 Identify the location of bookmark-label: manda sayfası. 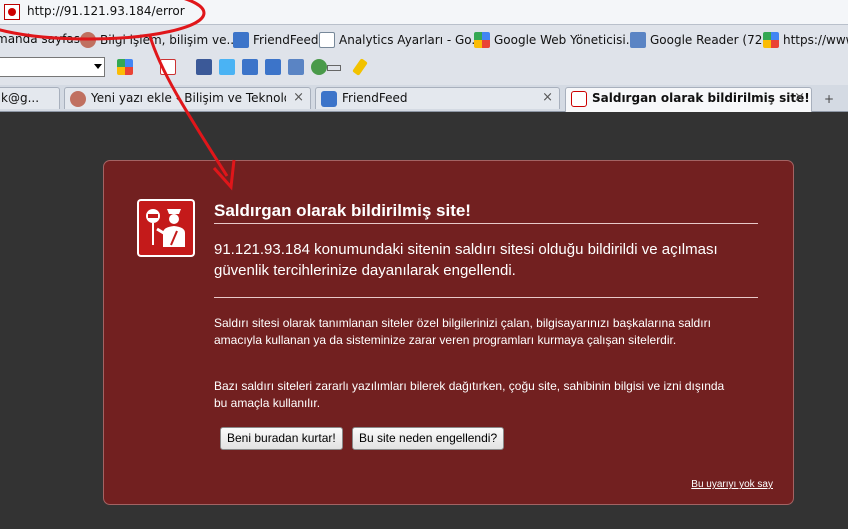
(42, 39).